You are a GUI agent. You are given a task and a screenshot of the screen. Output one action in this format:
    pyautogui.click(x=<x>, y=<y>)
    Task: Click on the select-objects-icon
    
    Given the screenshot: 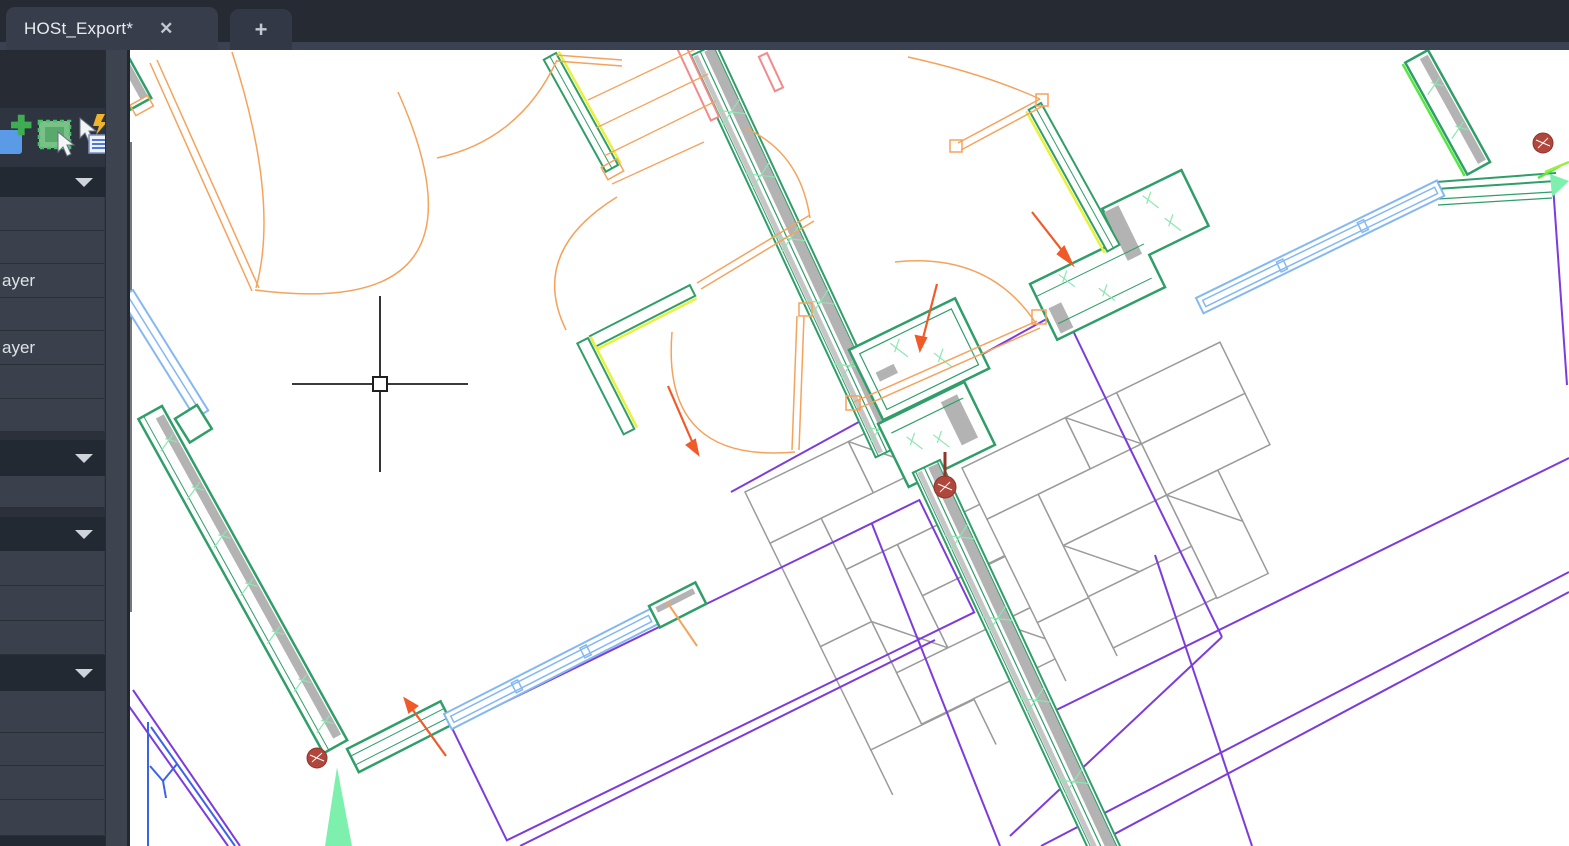 What is the action you would take?
    pyautogui.click(x=56, y=138)
    